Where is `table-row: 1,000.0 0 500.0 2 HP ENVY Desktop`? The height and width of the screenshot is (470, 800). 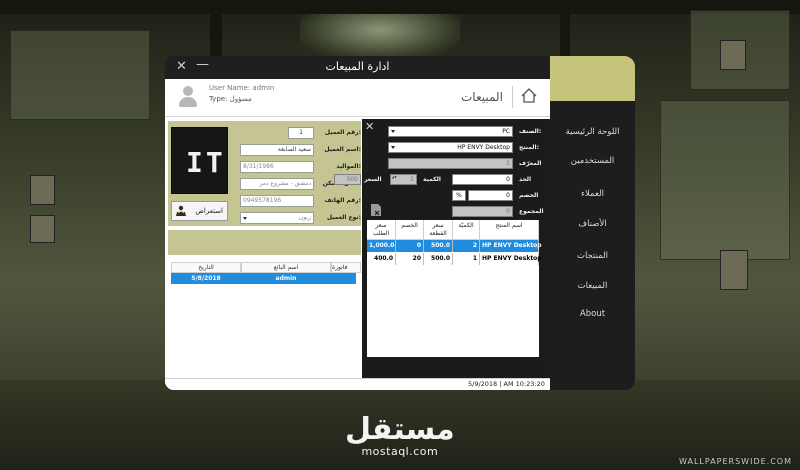
table-row: 1,000.0 0 500.0 2 HP ENVY Desktop is located at coordinates (454, 246).